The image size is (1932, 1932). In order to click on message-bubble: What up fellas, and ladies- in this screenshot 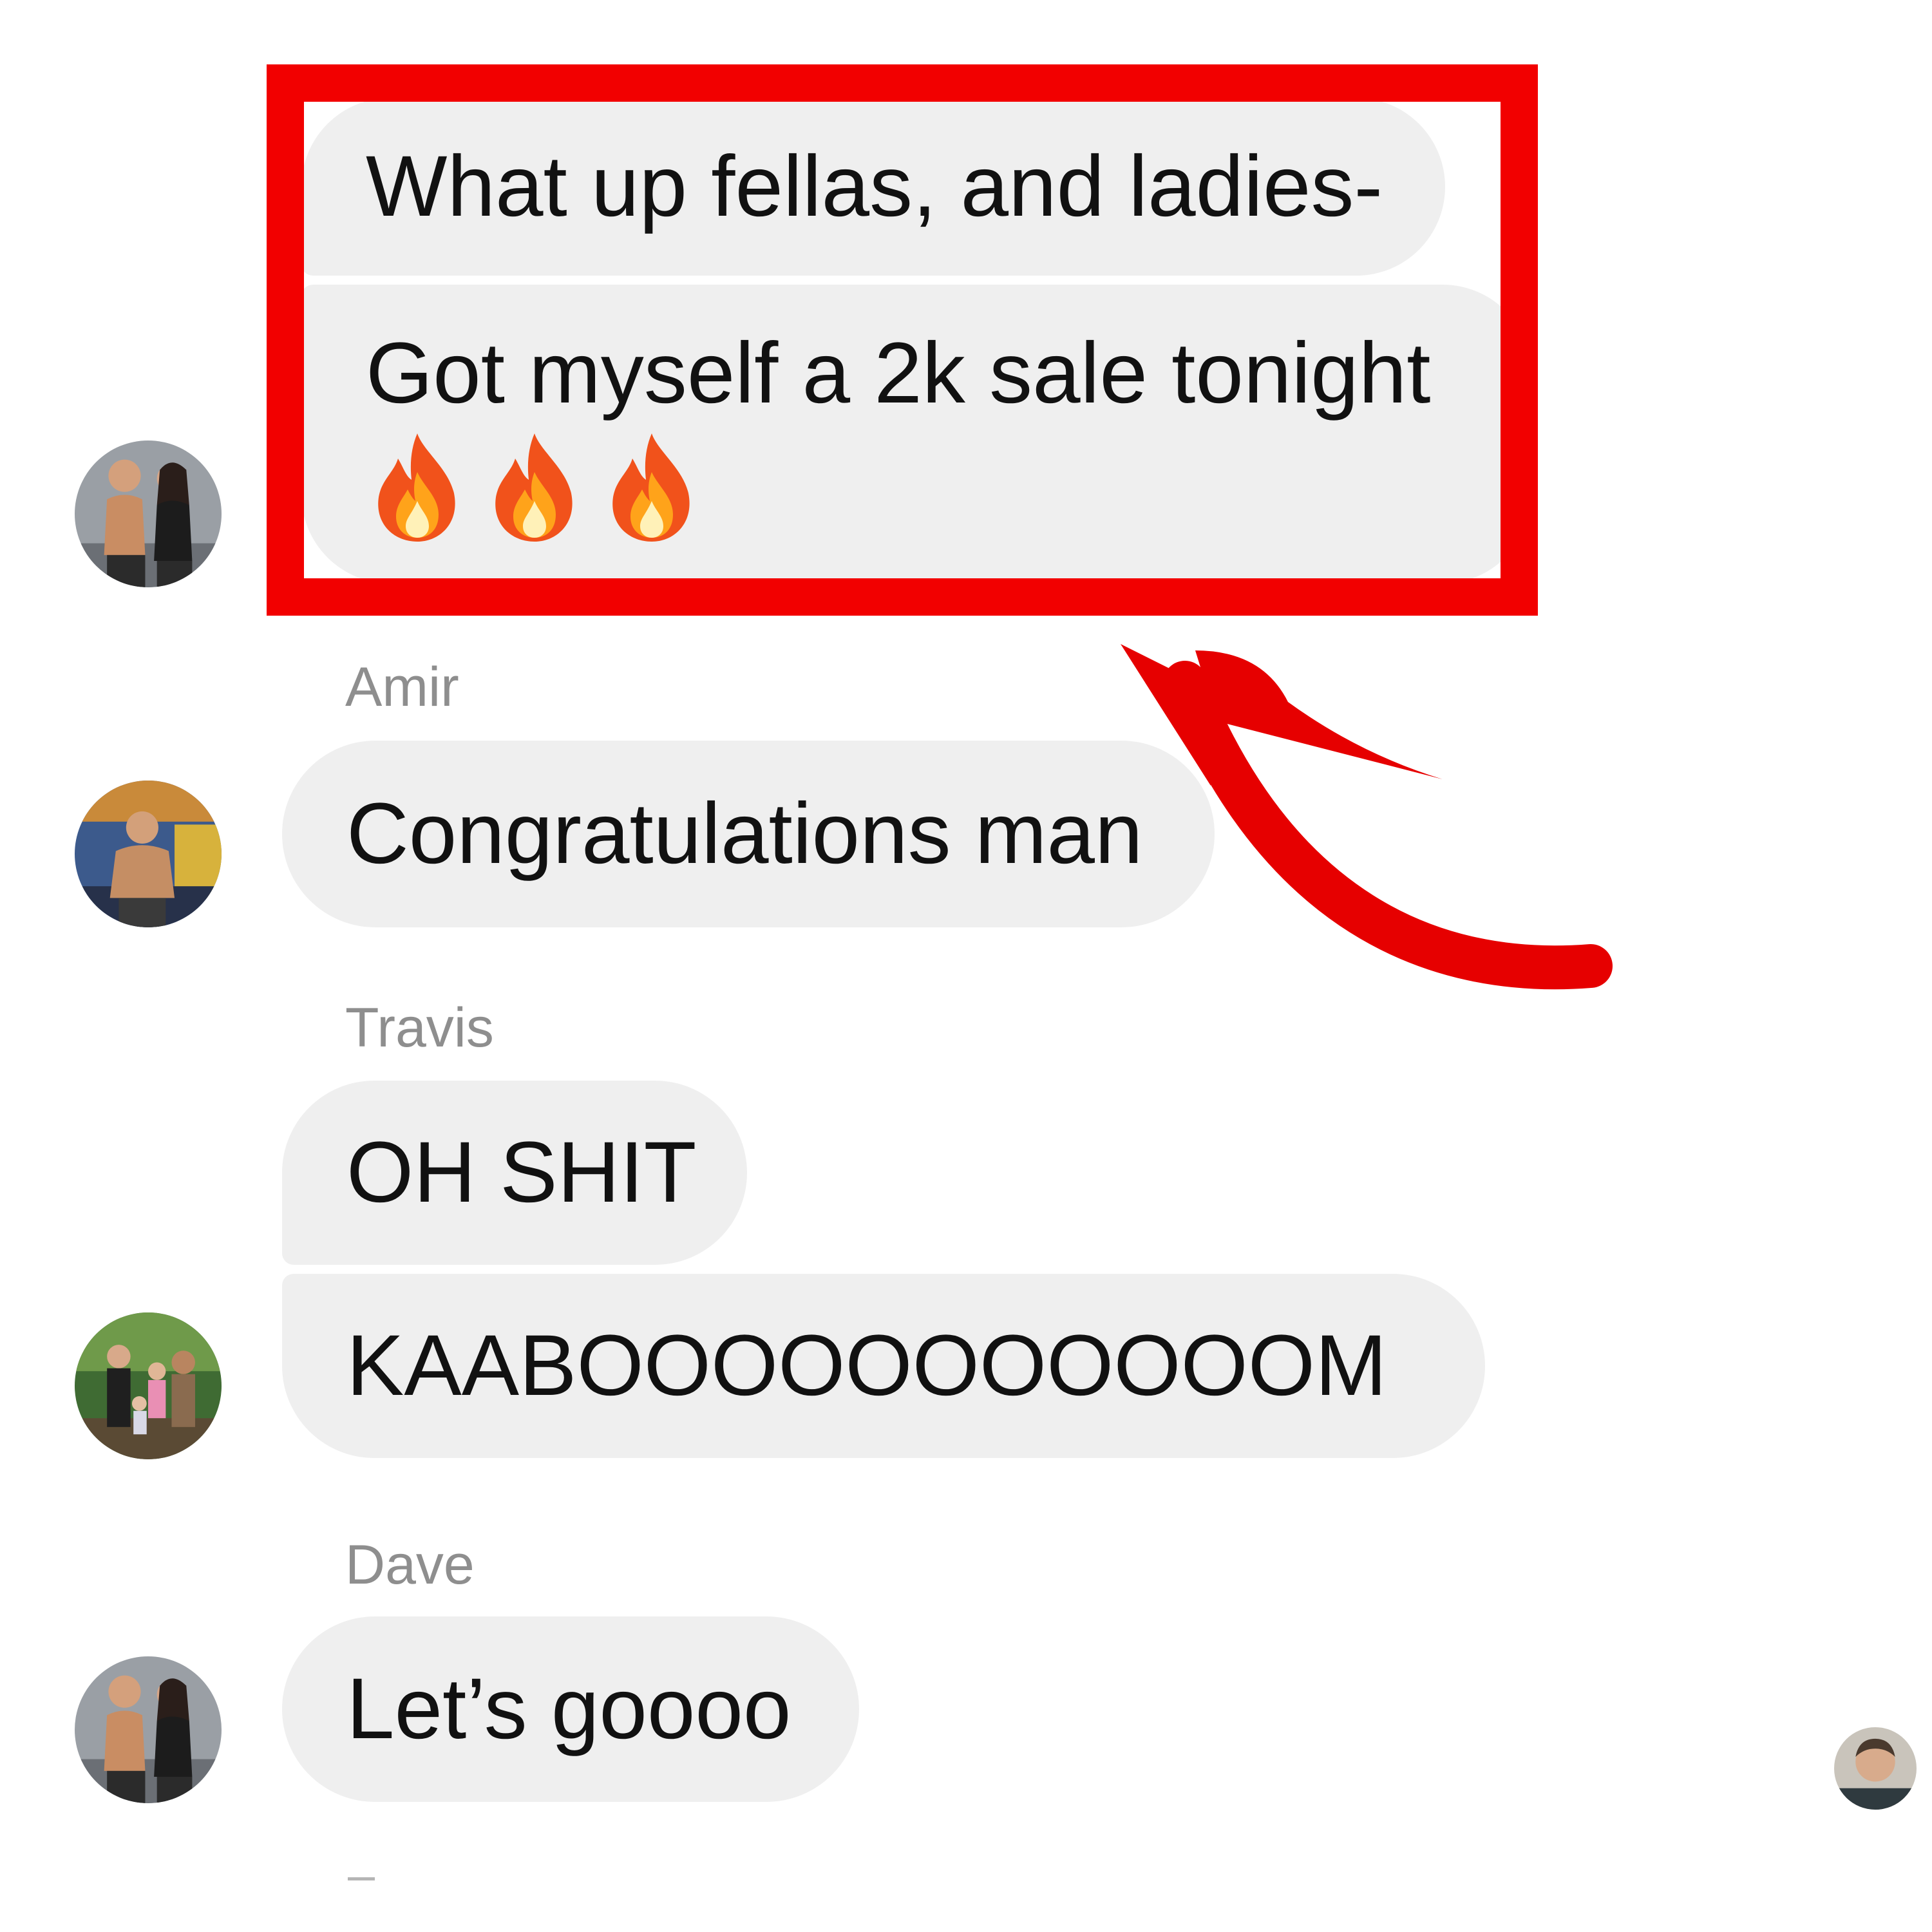, I will do `click(873, 187)`.